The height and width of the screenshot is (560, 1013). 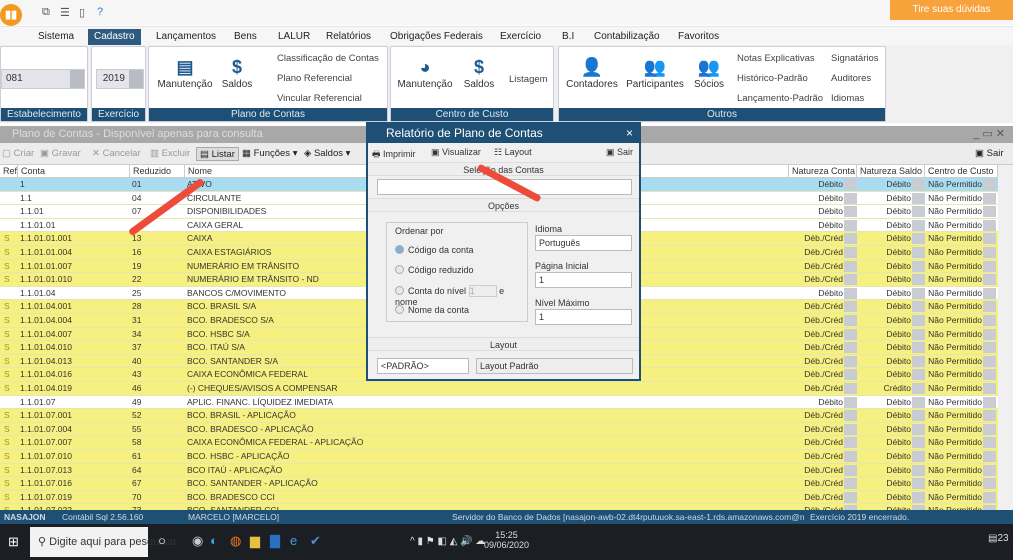 What do you see at coordinates (197, 541) in the screenshot?
I see `chrome-icon: ◉` at bounding box center [197, 541].